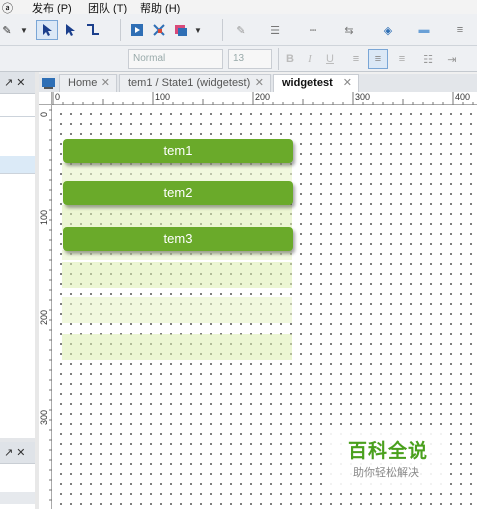 Image resolution: width=477 pixels, height=509 pixels. What do you see at coordinates (388, 451) in the screenshot?
I see `watermark-title: 百科全说` at bounding box center [388, 451].